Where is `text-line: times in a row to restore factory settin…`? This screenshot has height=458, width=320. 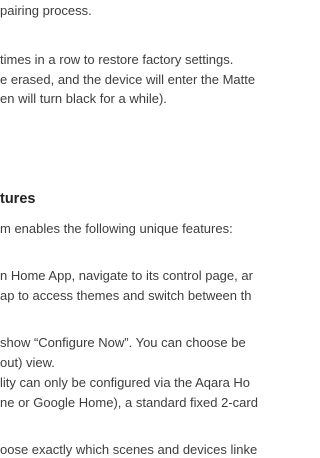
text-line: times in a row to restore factory settin… is located at coordinates (117, 59).